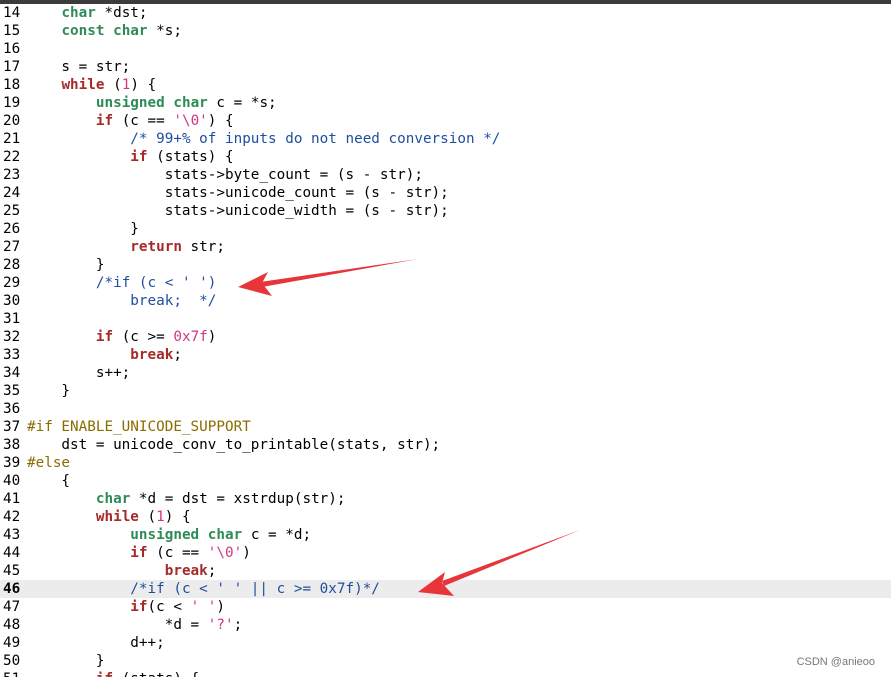 This screenshot has height=677, width=891. I want to click on code-line: 50 }, so click(445, 661).